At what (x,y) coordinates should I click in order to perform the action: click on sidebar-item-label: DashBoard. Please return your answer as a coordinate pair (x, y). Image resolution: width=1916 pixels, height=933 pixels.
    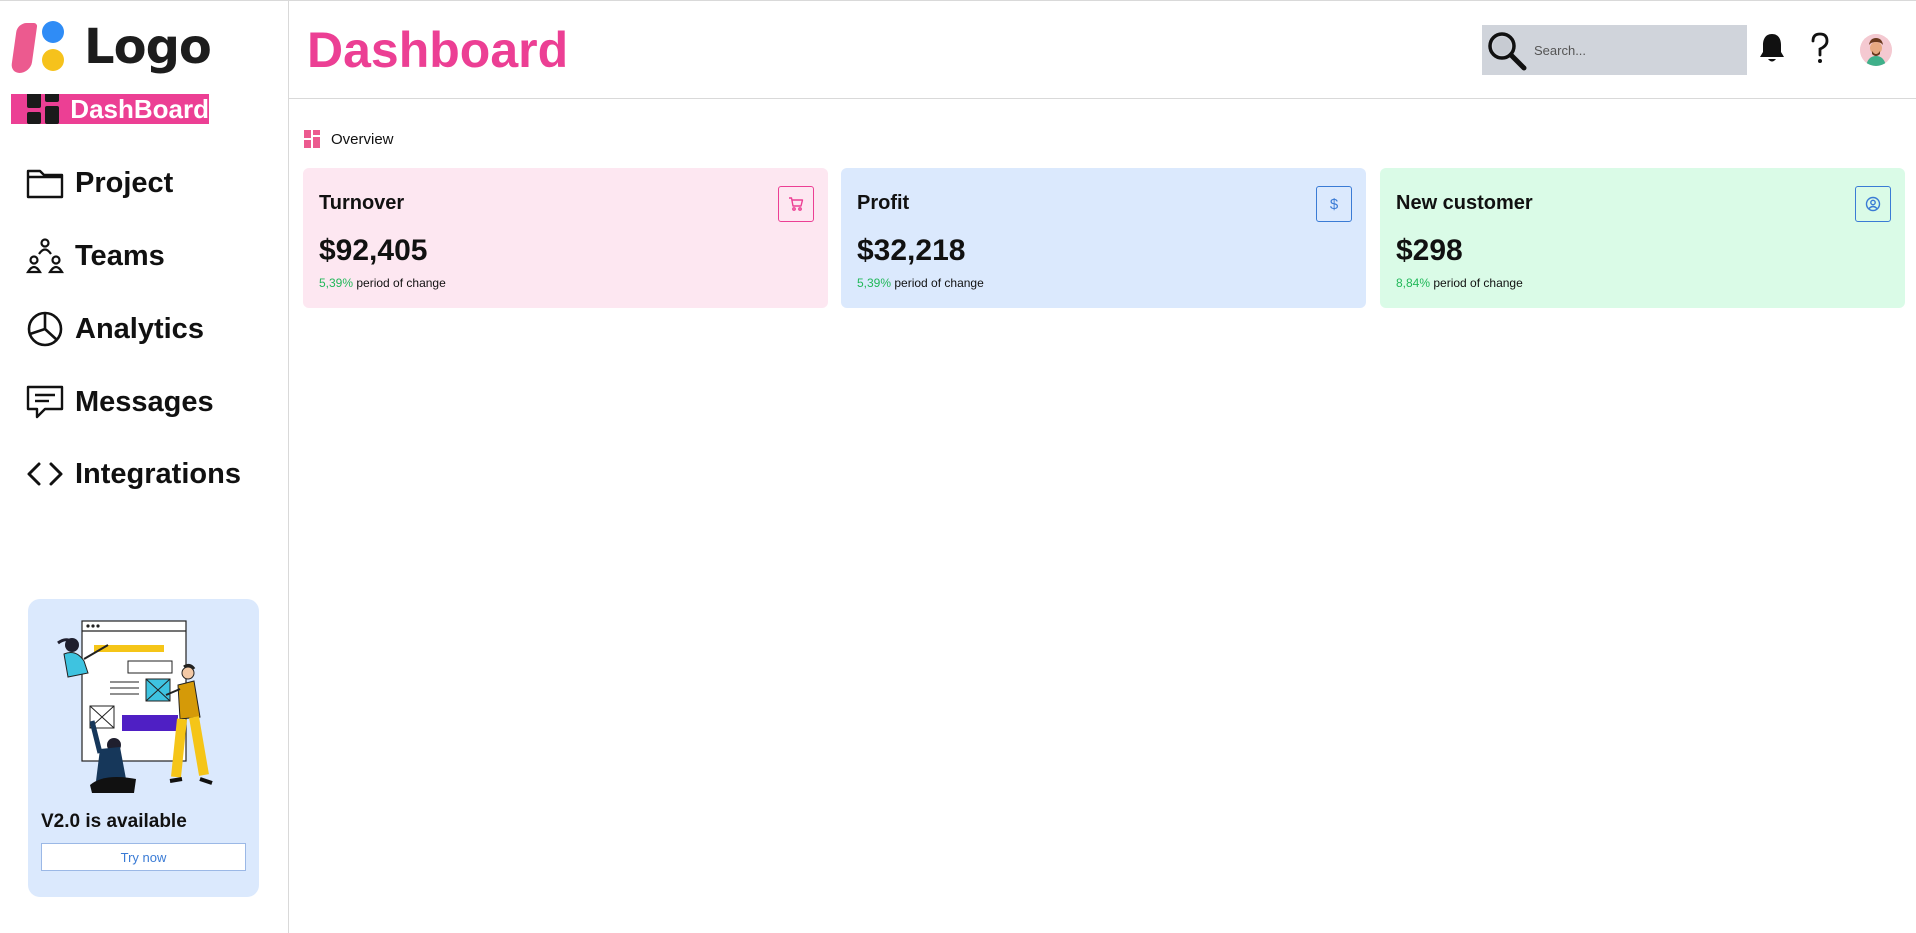
    Looking at the image, I should click on (139, 109).